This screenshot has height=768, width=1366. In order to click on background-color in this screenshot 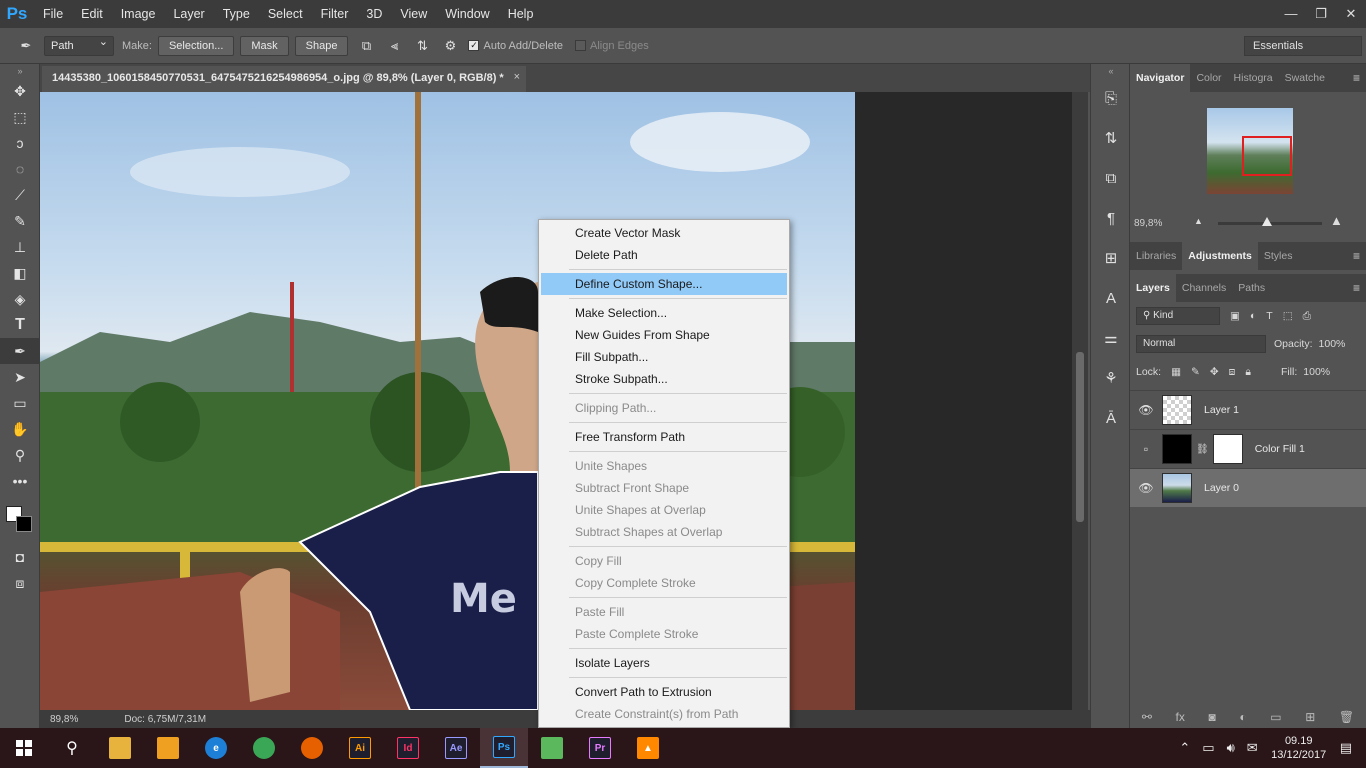, I will do `click(24, 524)`.